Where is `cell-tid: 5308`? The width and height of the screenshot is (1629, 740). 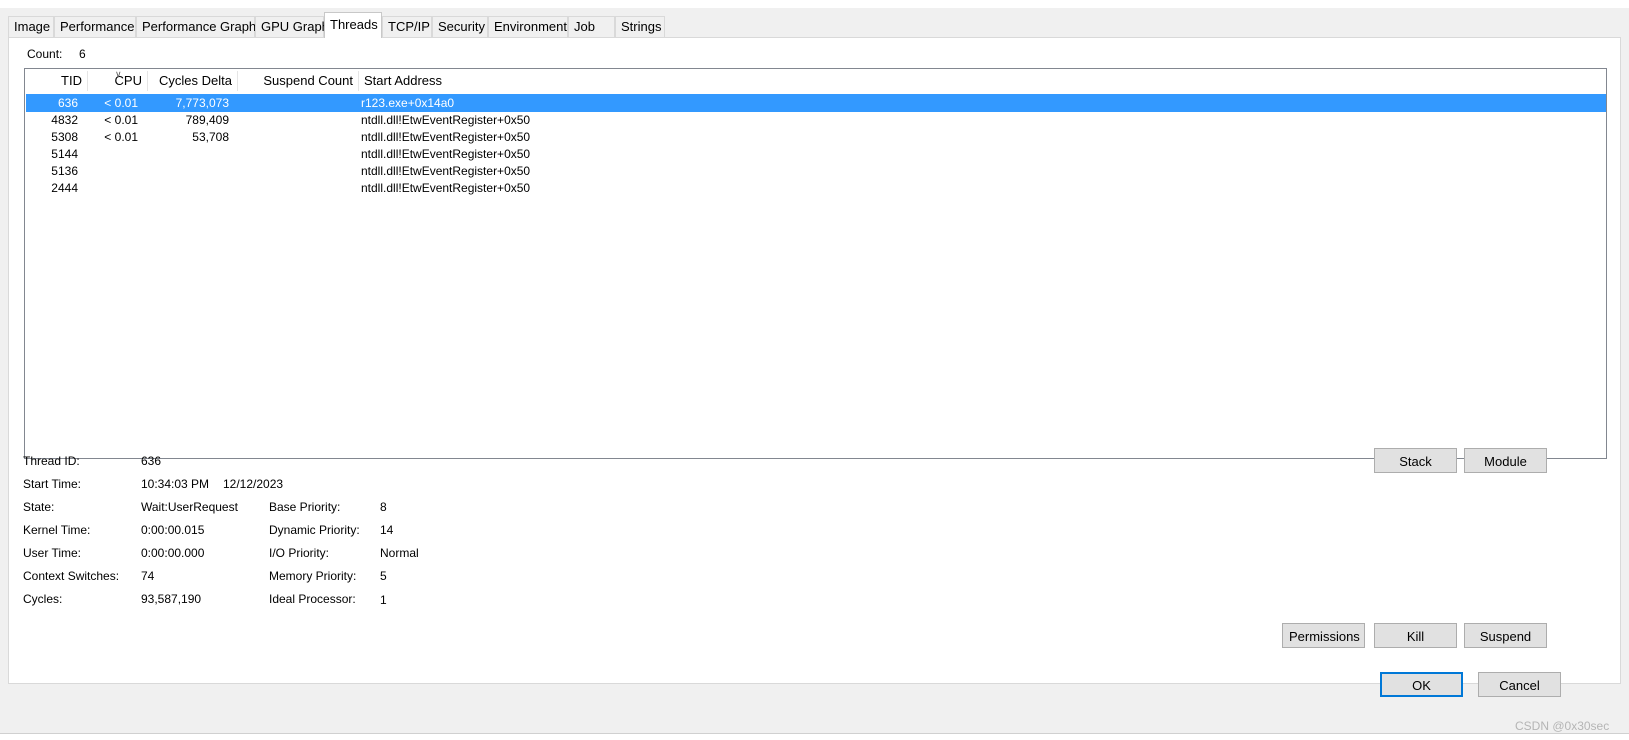 cell-tid: 5308 is located at coordinates (64, 137).